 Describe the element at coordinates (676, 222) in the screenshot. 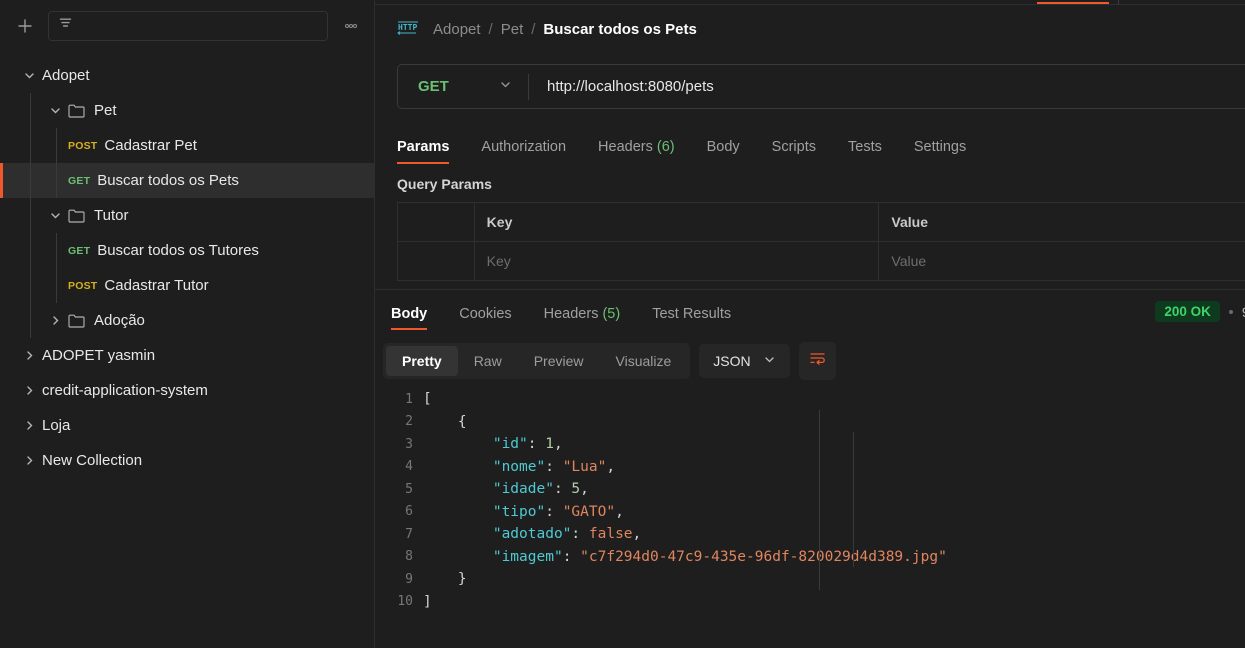

I see `column-header-key: Key` at that location.